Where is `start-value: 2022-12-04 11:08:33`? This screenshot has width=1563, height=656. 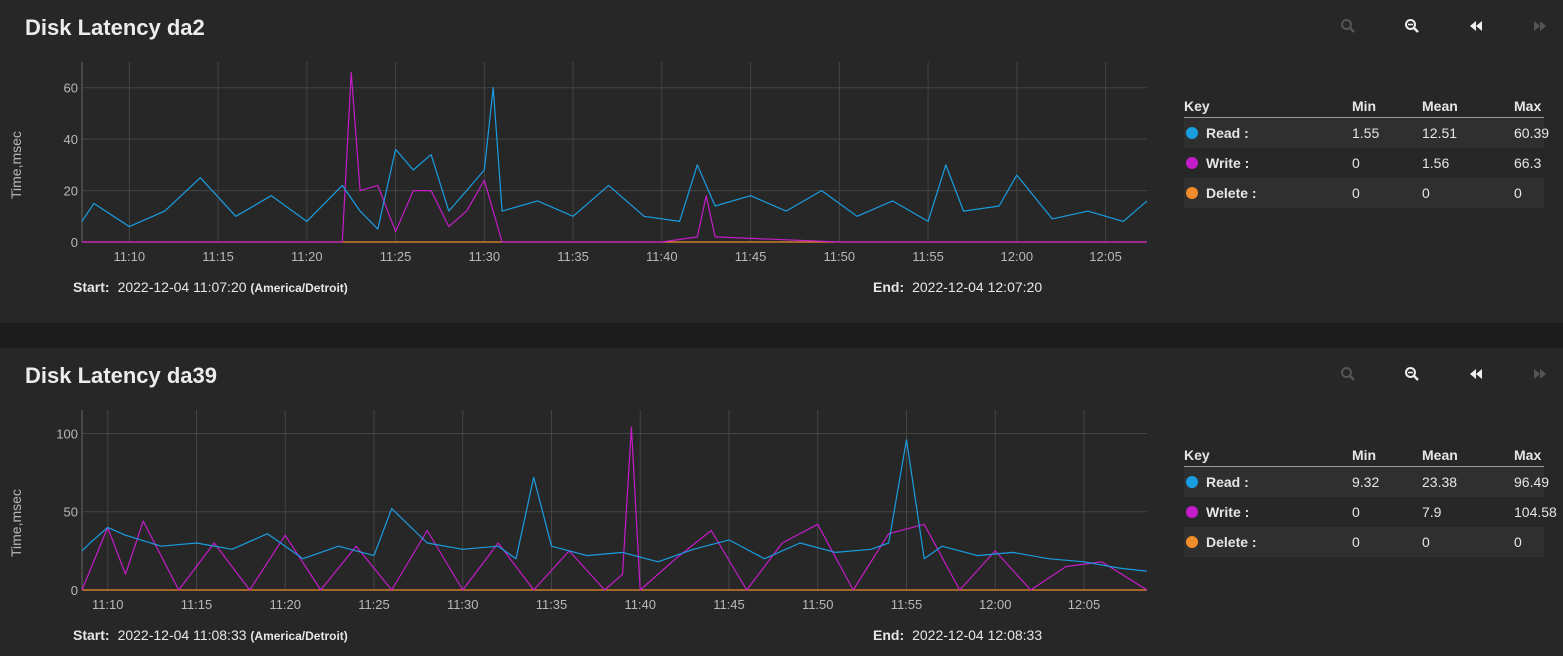 start-value: 2022-12-04 11:08:33 is located at coordinates (182, 635).